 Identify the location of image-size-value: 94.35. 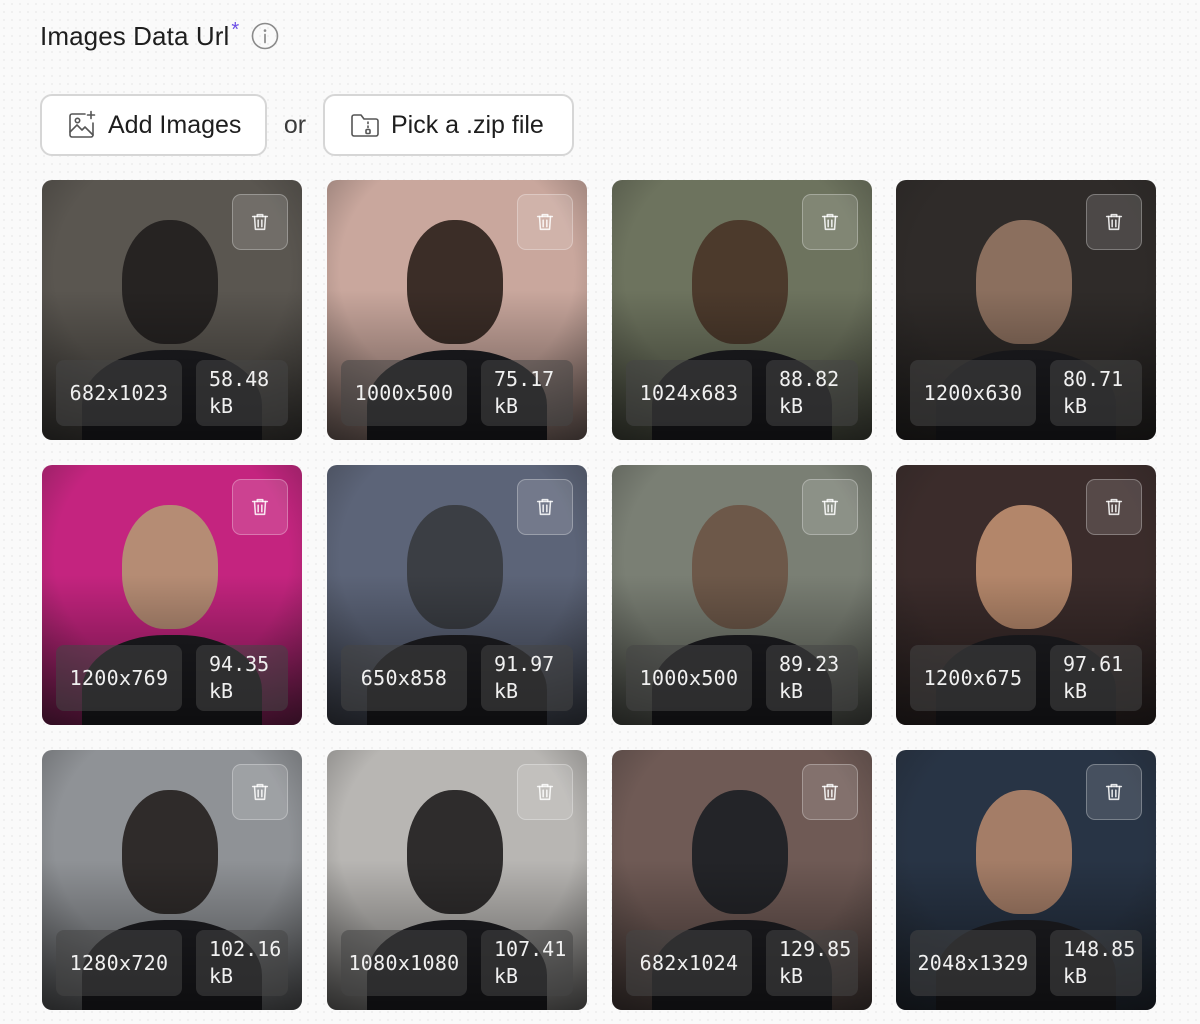
(239, 664).